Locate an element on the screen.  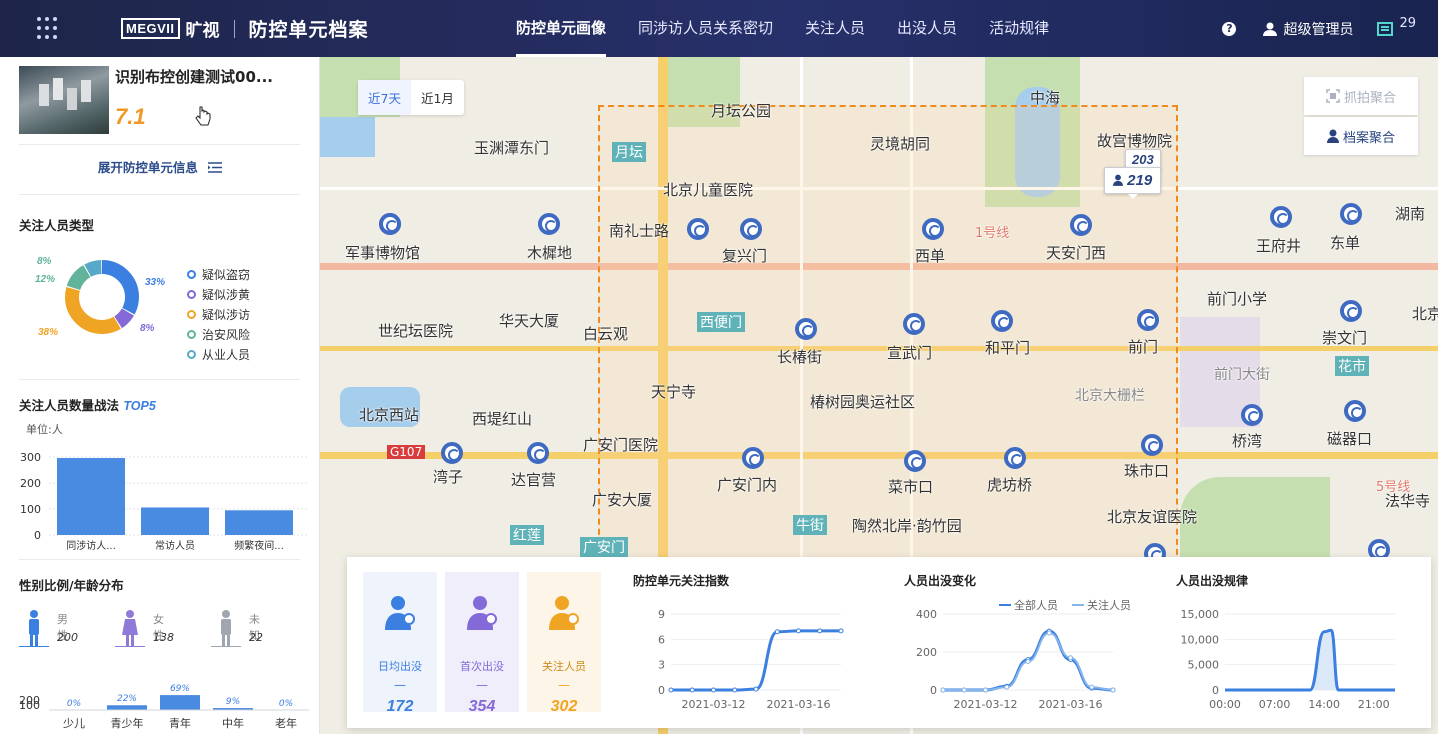
map-place-label: 宣武门 is located at coordinates (910, 353).